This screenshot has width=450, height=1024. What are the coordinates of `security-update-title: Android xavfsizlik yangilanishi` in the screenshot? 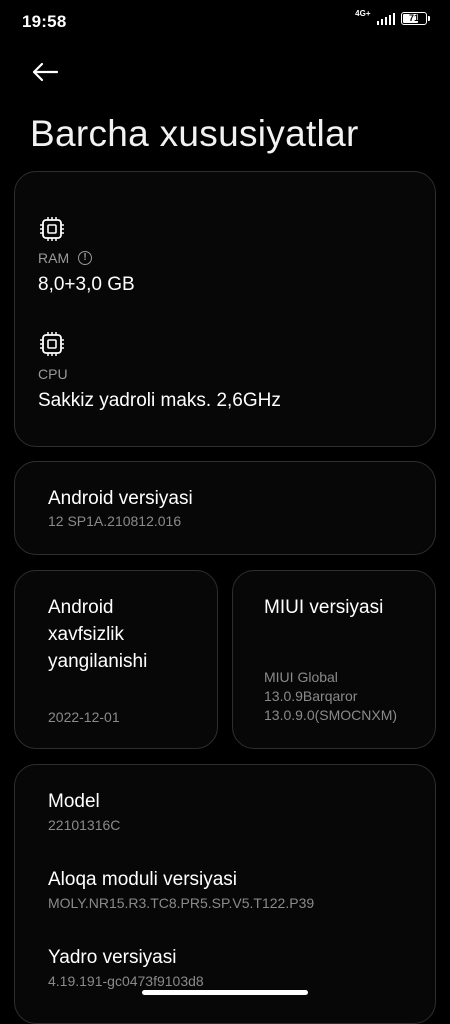 It's located at (97, 634).